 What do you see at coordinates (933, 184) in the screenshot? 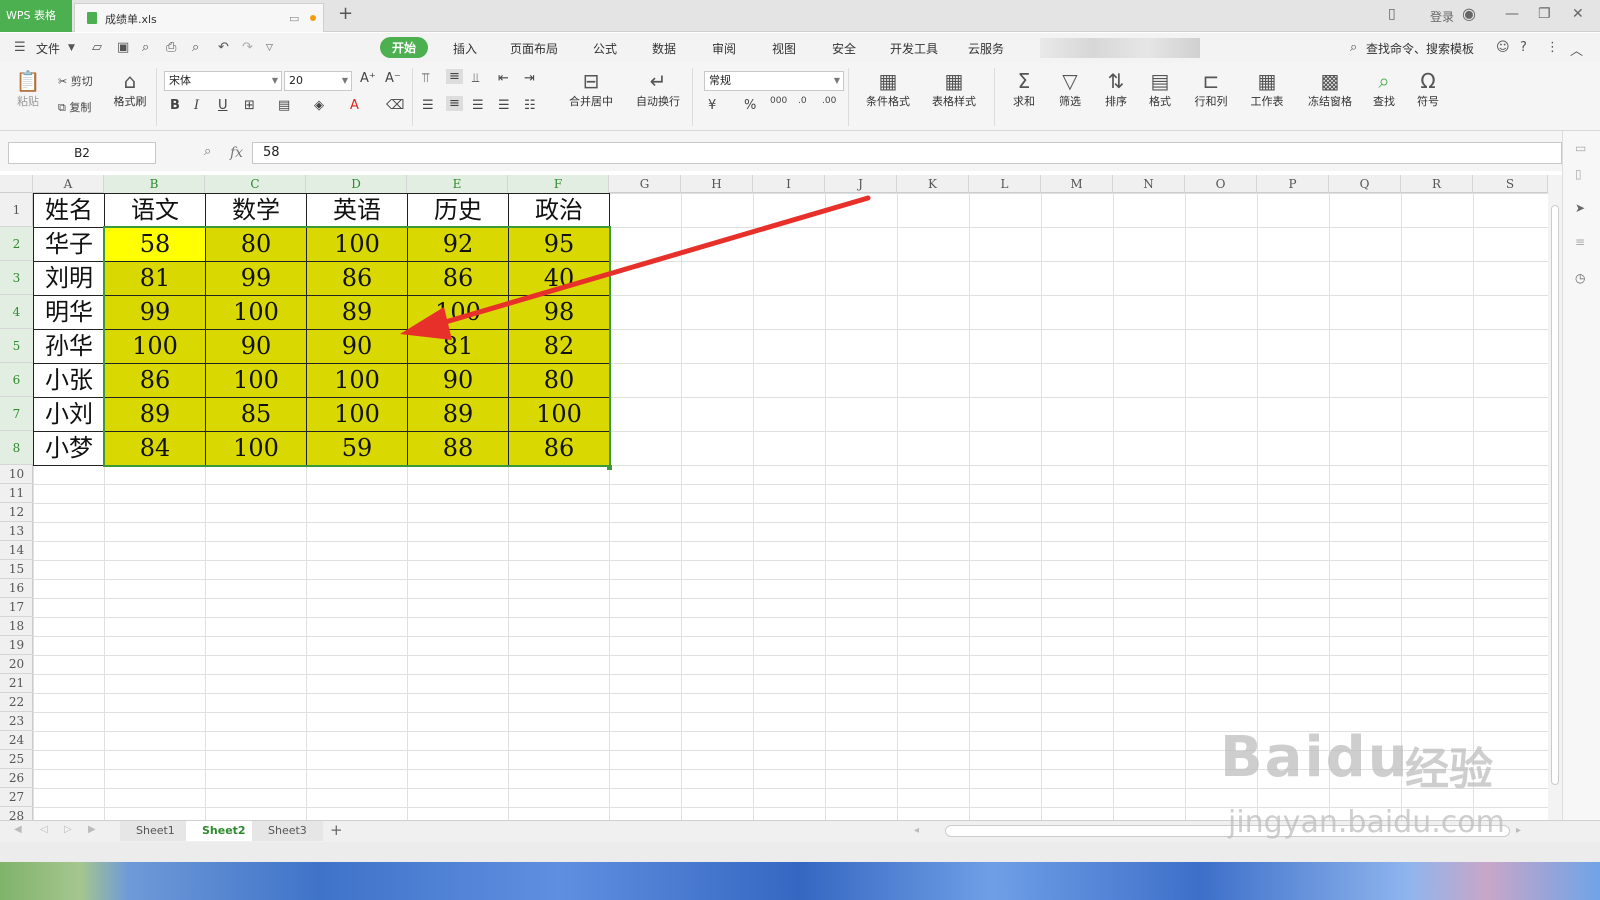
I see `column-header: K` at bounding box center [933, 184].